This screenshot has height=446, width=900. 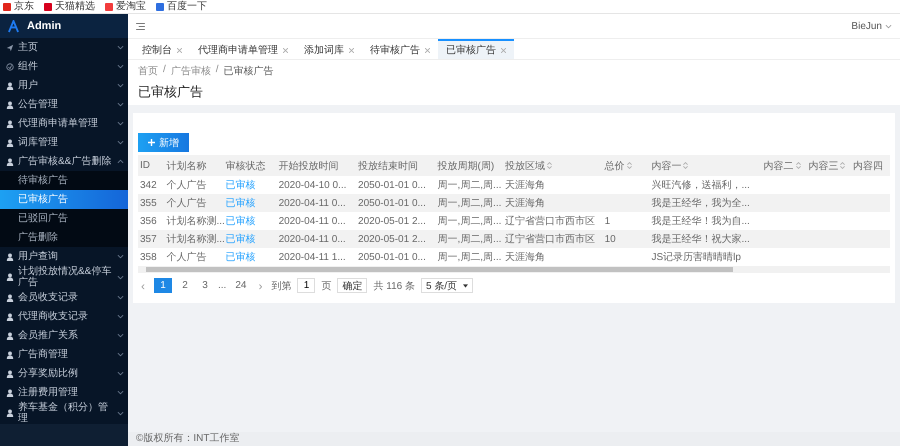 What do you see at coordinates (64, 218) in the screenshot?
I see `submenu-item: 已驳回广告` at bounding box center [64, 218].